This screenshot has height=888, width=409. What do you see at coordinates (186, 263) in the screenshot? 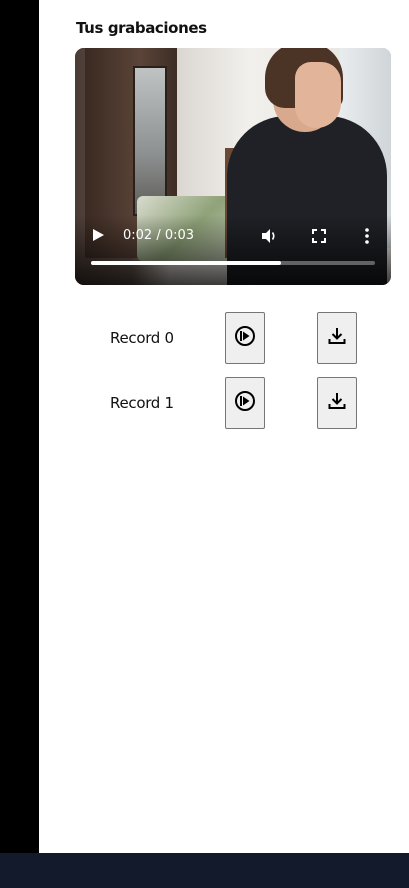
I see `video-progress-fill` at bounding box center [186, 263].